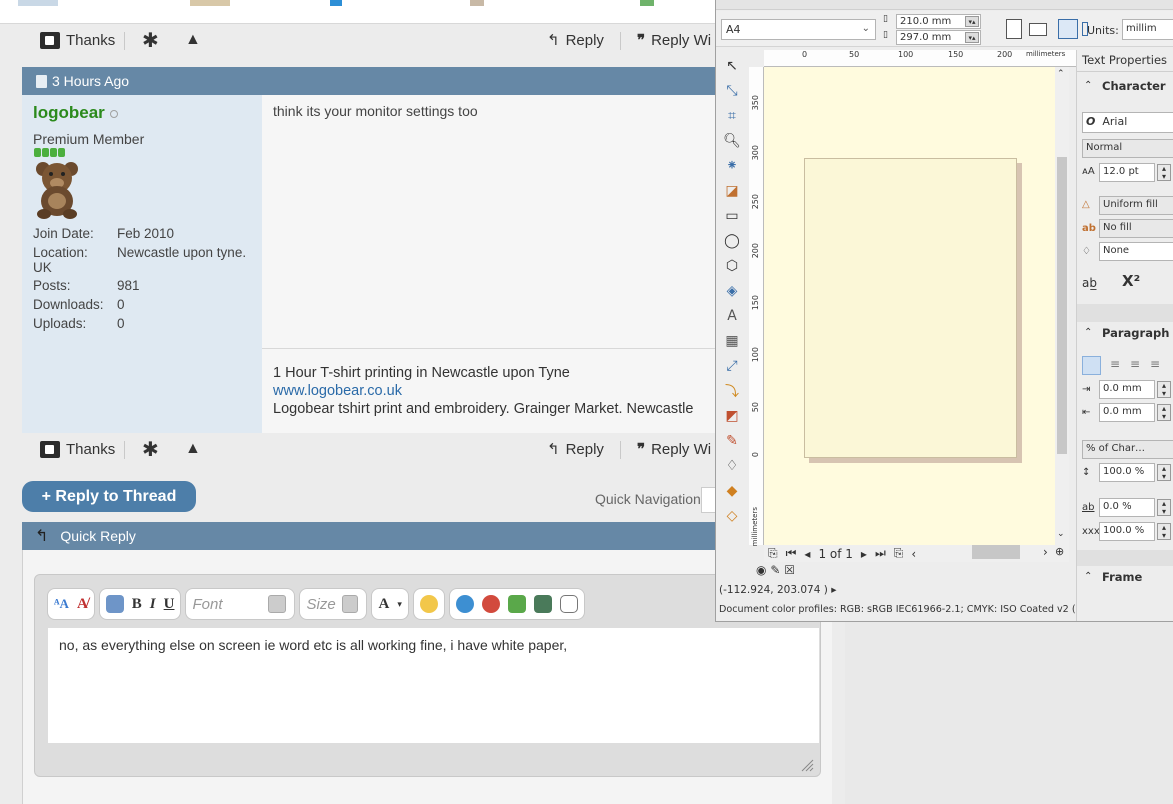 The image size is (1173, 804). I want to click on insert-video-icon, so click(542, 604).